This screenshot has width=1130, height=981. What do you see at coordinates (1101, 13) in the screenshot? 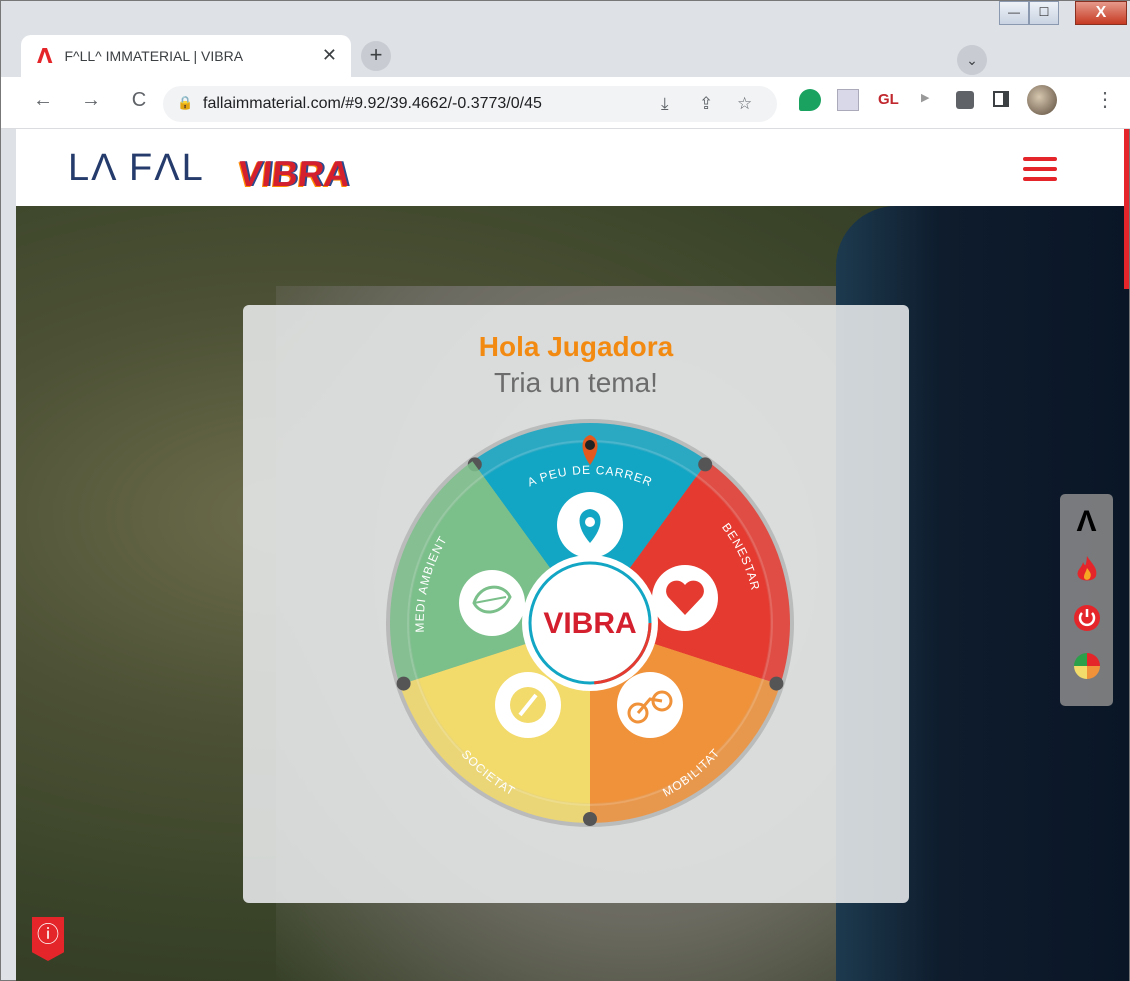
I see `window-close-button: X` at bounding box center [1101, 13].